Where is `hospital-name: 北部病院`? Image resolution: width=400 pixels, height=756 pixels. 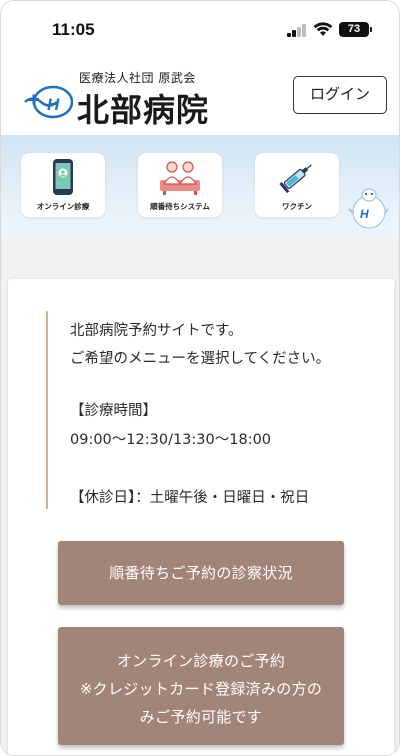 hospital-name: 北部病院 is located at coordinates (143, 110).